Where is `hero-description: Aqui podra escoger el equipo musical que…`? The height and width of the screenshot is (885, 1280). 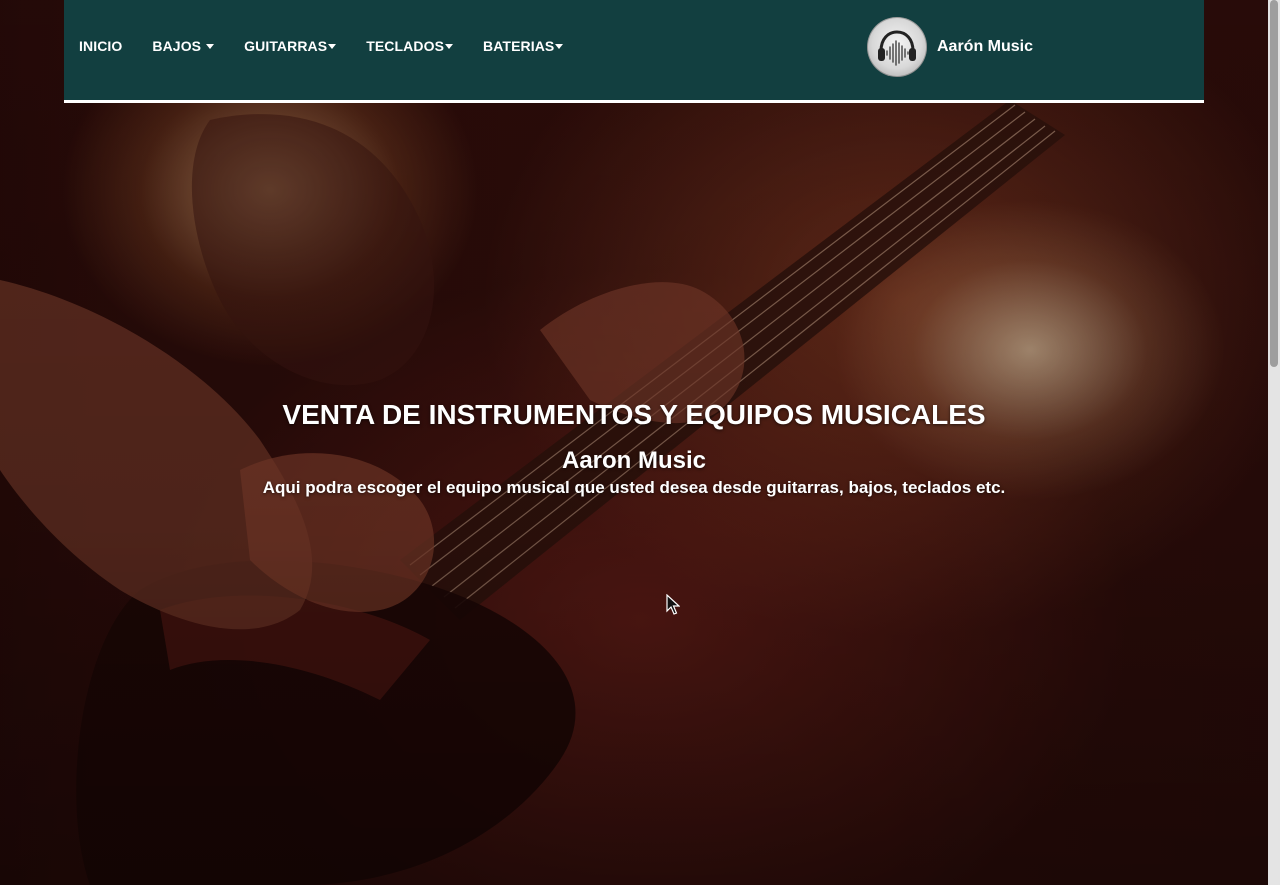
hero-description: Aqui podra escoger el equipo musical que… is located at coordinates (634, 487).